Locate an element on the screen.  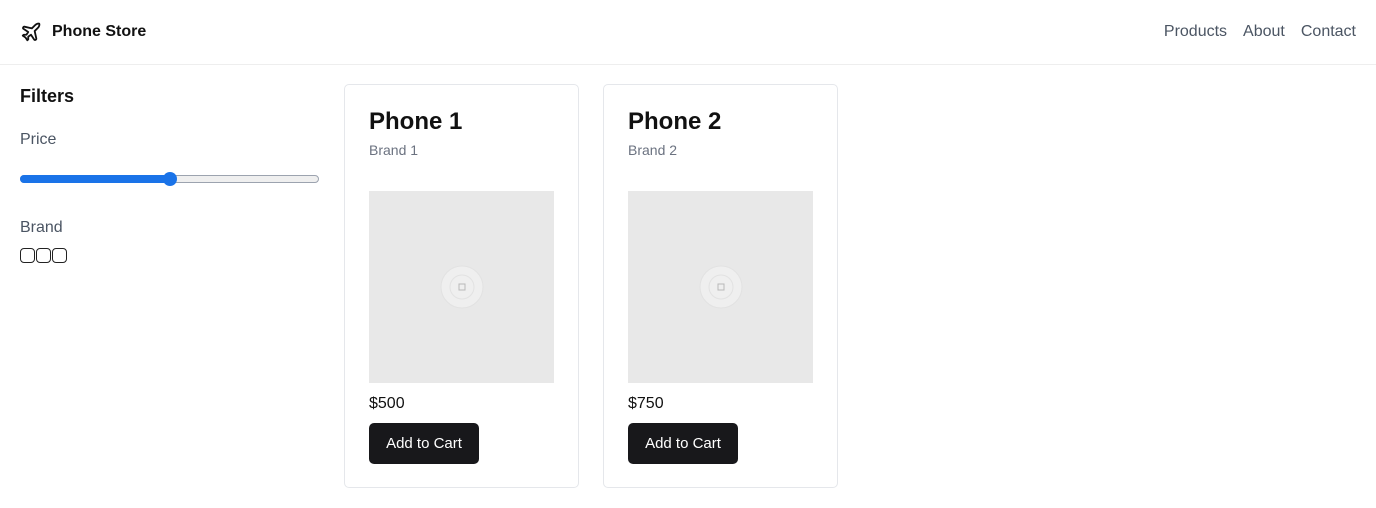
plane-icon is located at coordinates (31, 32).